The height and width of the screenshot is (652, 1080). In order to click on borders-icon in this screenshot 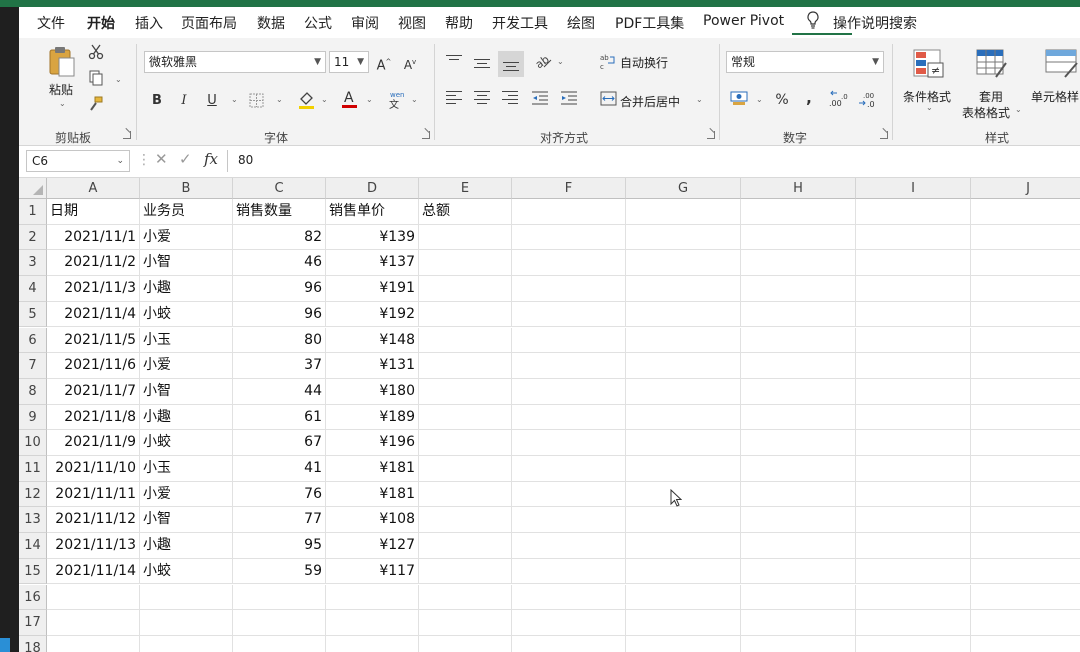, I will do `click(256, 104)`.